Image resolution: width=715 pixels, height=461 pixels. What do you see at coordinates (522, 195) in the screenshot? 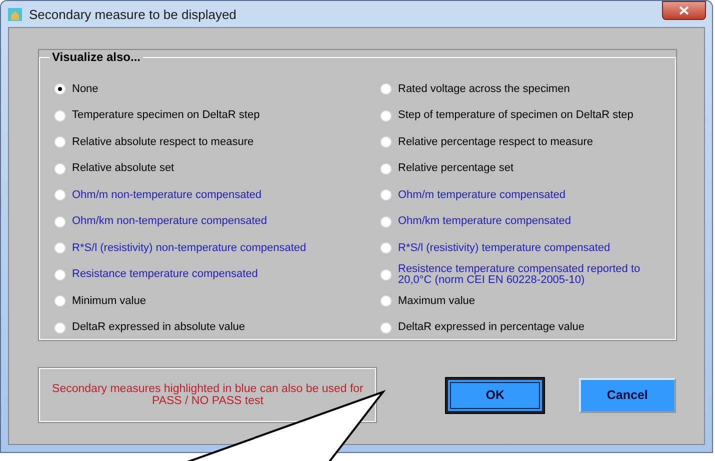
I see `radio-option: Ohm/m temperature compensated` at bounding box center [522, 195].